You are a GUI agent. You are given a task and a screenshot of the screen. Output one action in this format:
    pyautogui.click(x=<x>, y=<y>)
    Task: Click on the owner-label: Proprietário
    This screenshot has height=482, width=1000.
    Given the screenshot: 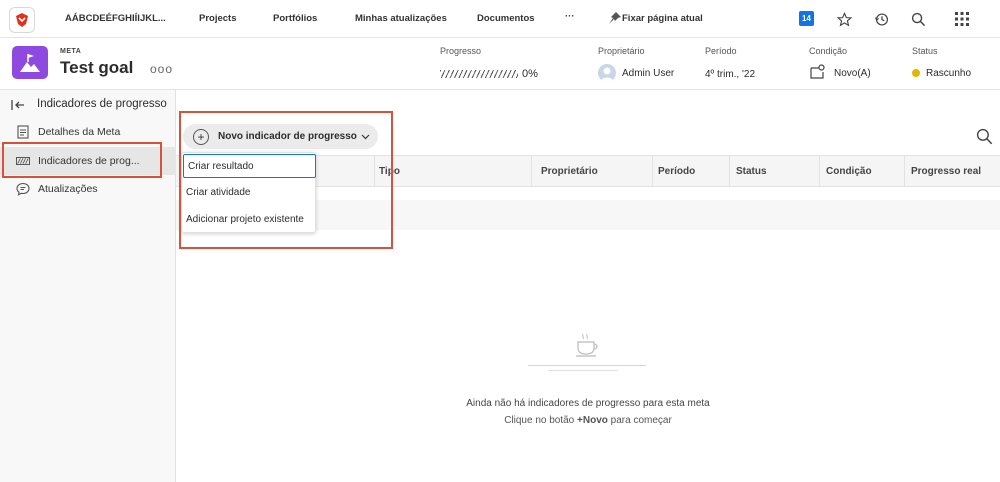 What is the action you would take?
    pyautogui.click(x=621, y=51)
    